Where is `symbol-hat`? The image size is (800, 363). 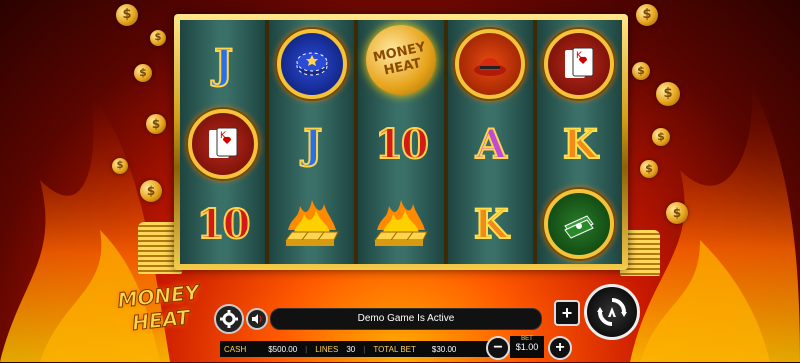
symbol-hat is located at coordinates (490, 64).